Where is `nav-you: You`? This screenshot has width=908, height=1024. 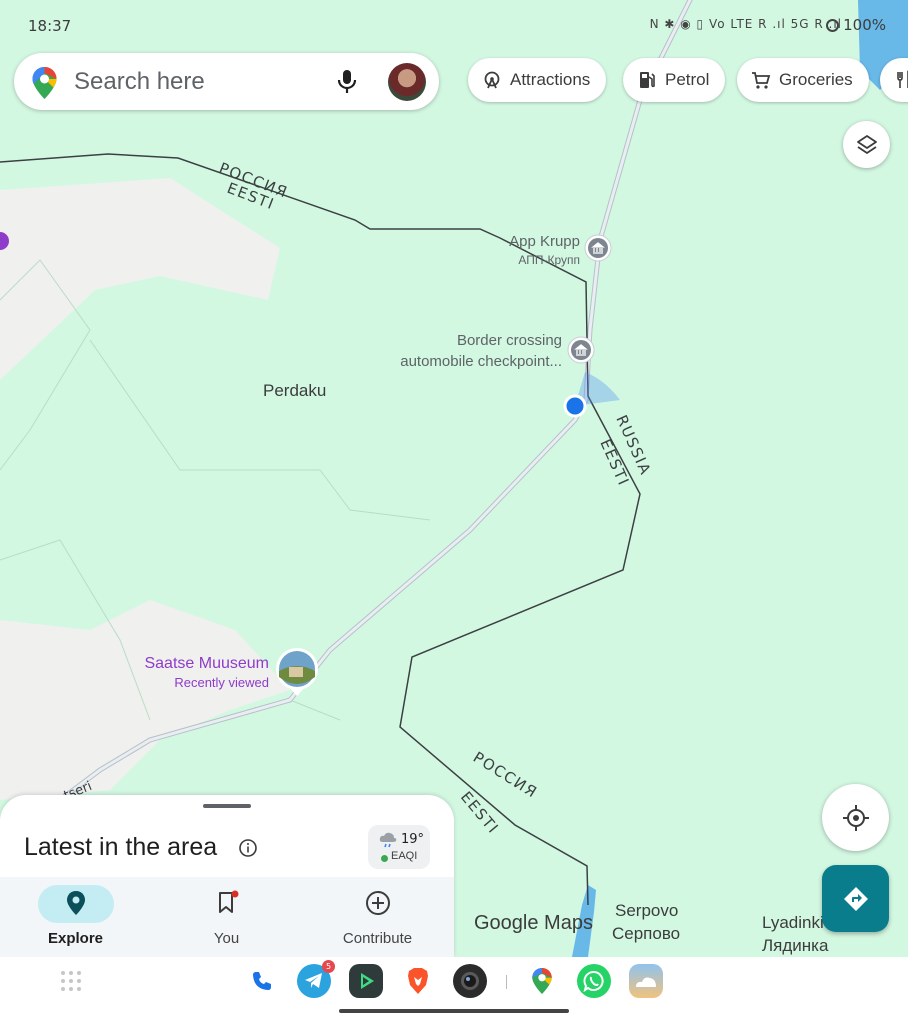
nav-you: You is located at coordinates (226, 917).